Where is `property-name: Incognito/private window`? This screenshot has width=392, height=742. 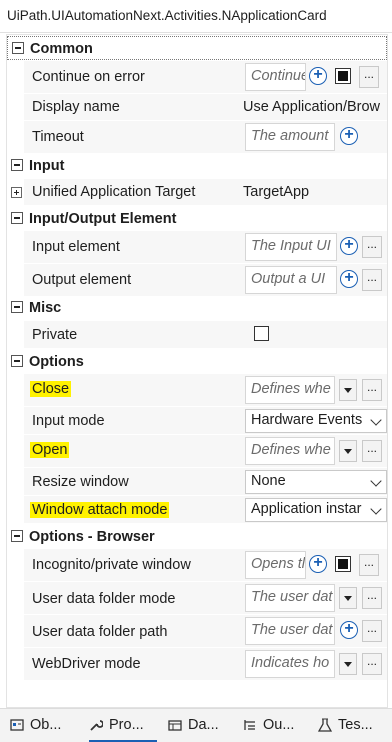
property-name: Incognito/private window is located at coordinates (111, 565).